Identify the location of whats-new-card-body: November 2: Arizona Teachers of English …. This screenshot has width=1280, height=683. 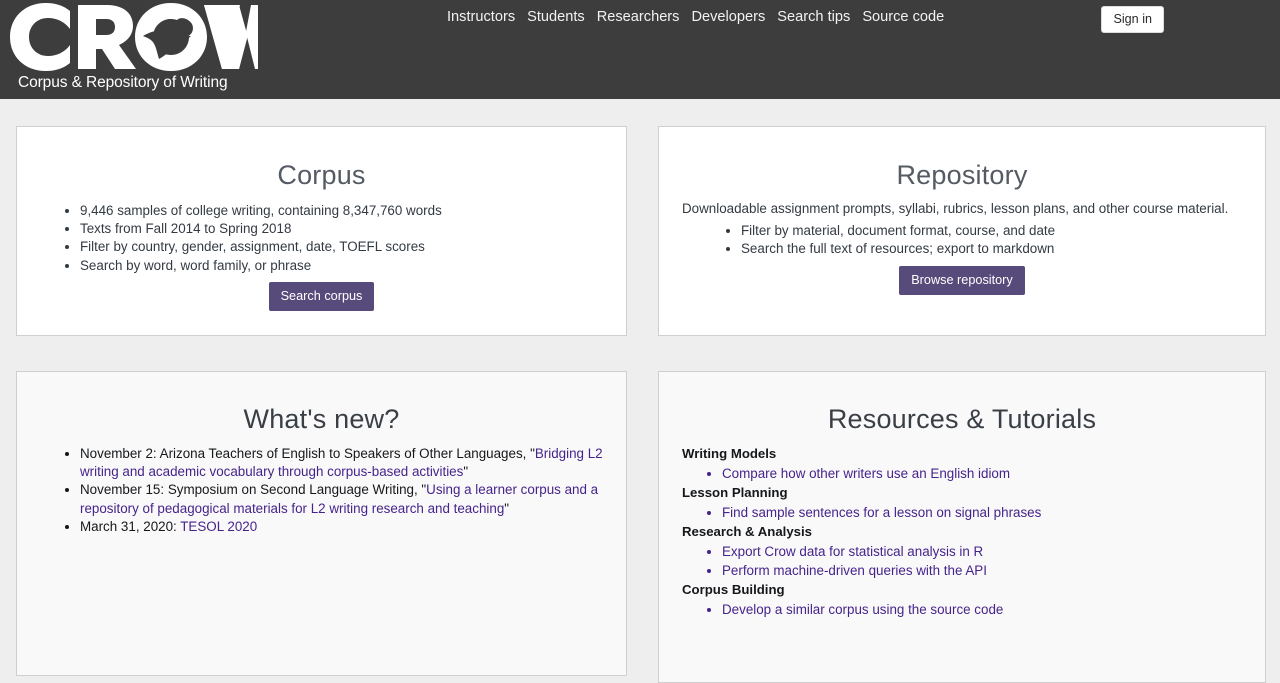
(321, 490).